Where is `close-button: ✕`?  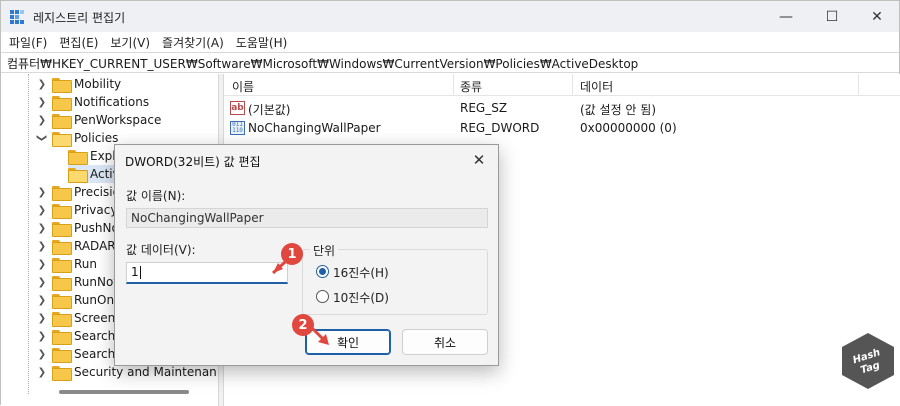
close-button: ✕ is located at coordinates (877, 16).